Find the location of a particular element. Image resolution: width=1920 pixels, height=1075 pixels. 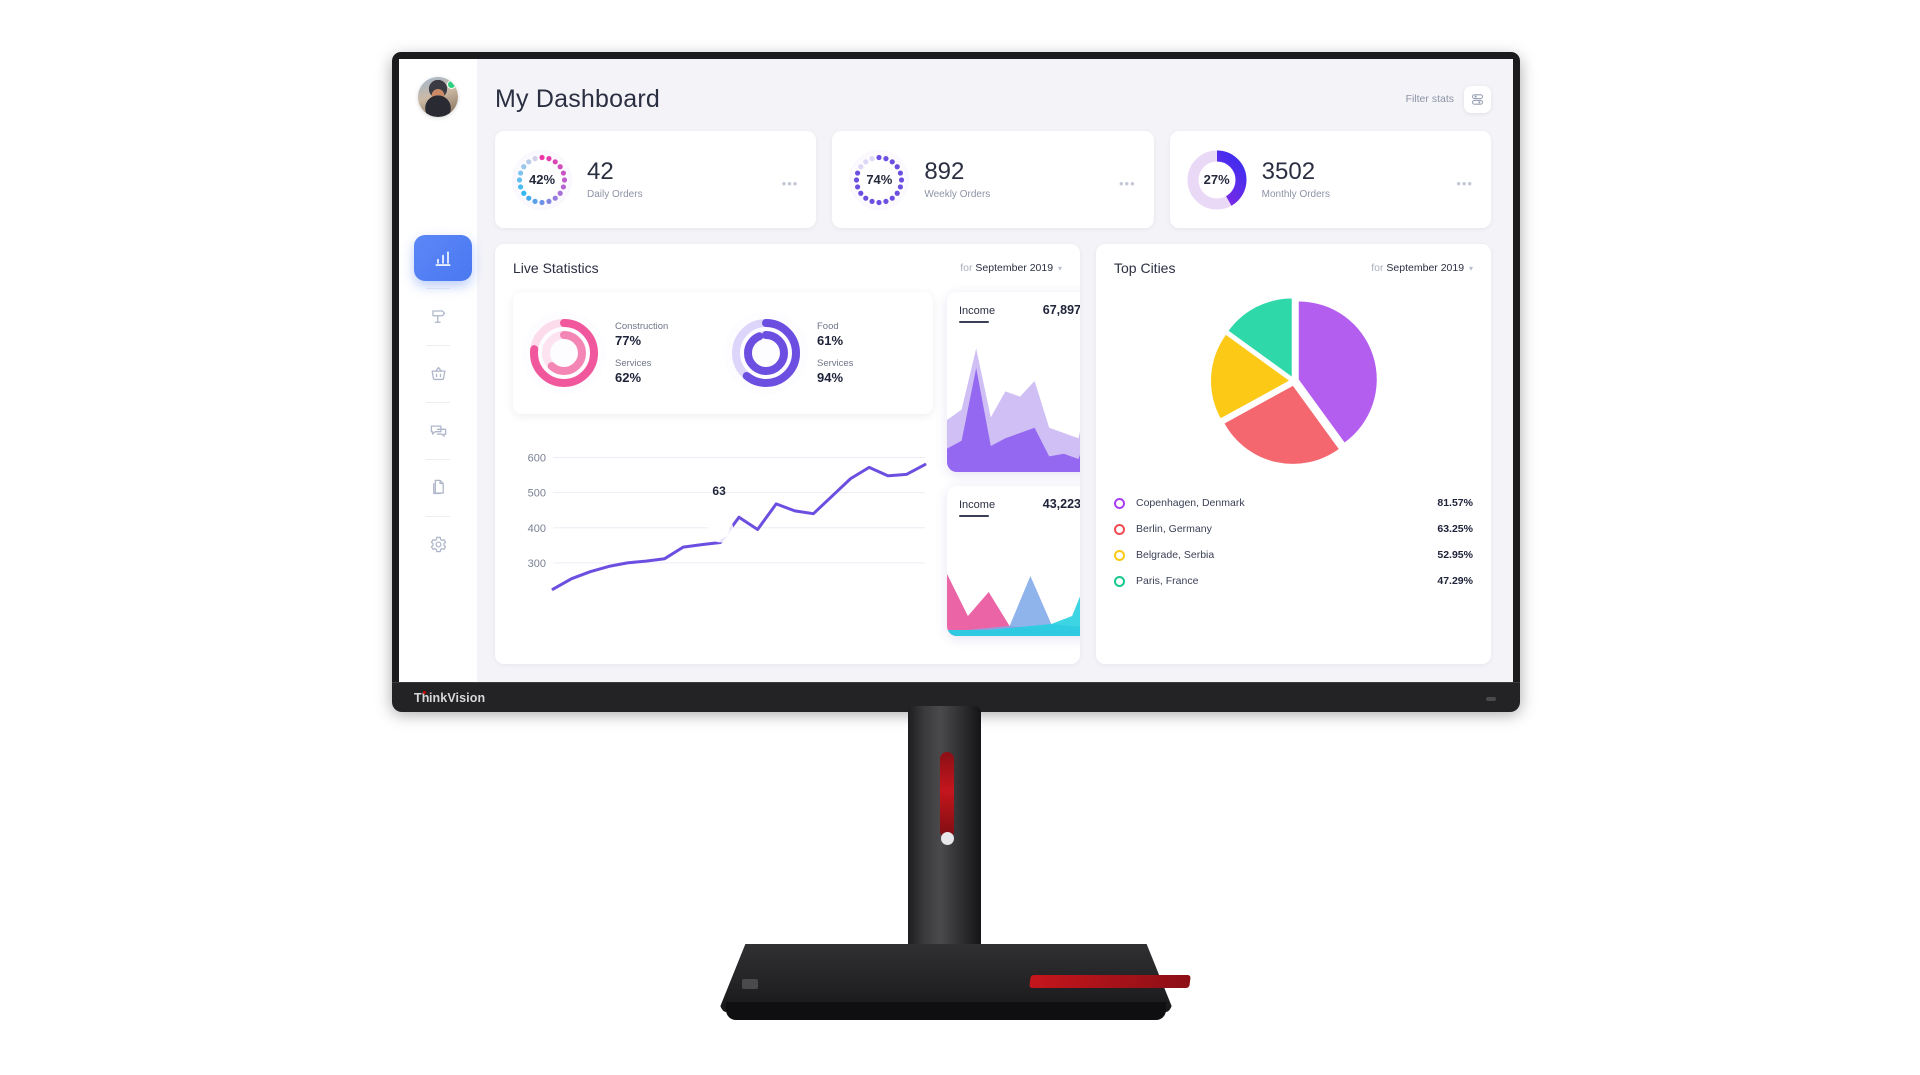

basket-icon is located at coordinates (438, 373).